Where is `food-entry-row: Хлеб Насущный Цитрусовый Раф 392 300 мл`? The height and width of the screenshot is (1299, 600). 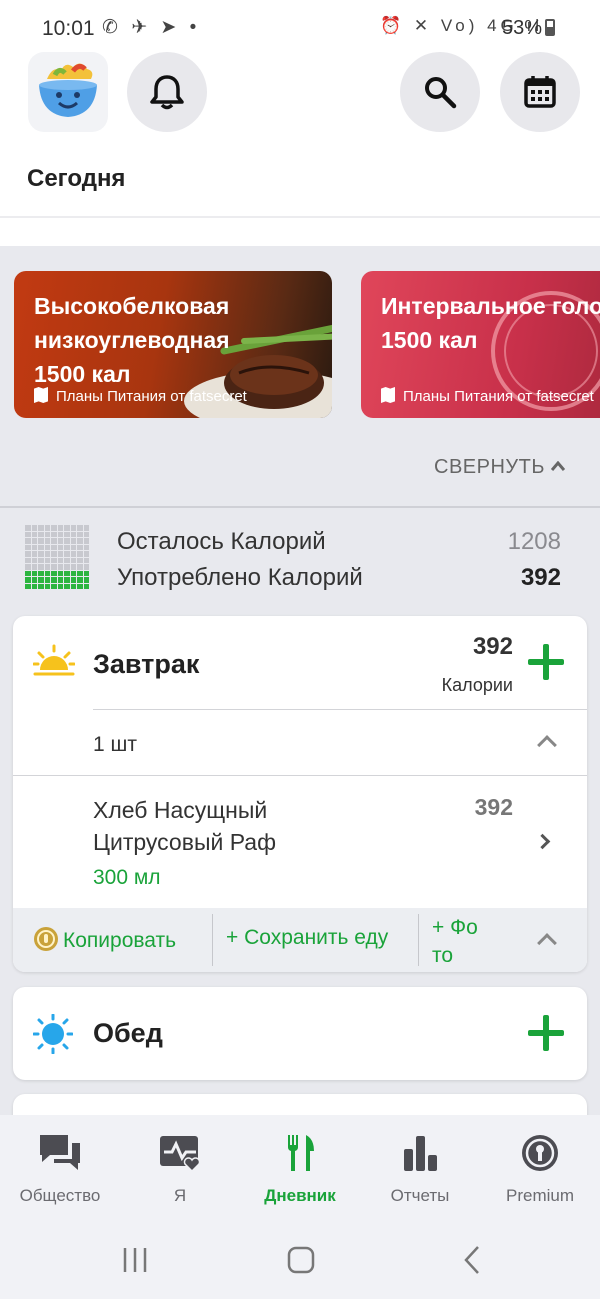 food-entry-row: Хлеб Насущный Цитрусовый Раф 392 300 мл is located at coordinates (300, 842).